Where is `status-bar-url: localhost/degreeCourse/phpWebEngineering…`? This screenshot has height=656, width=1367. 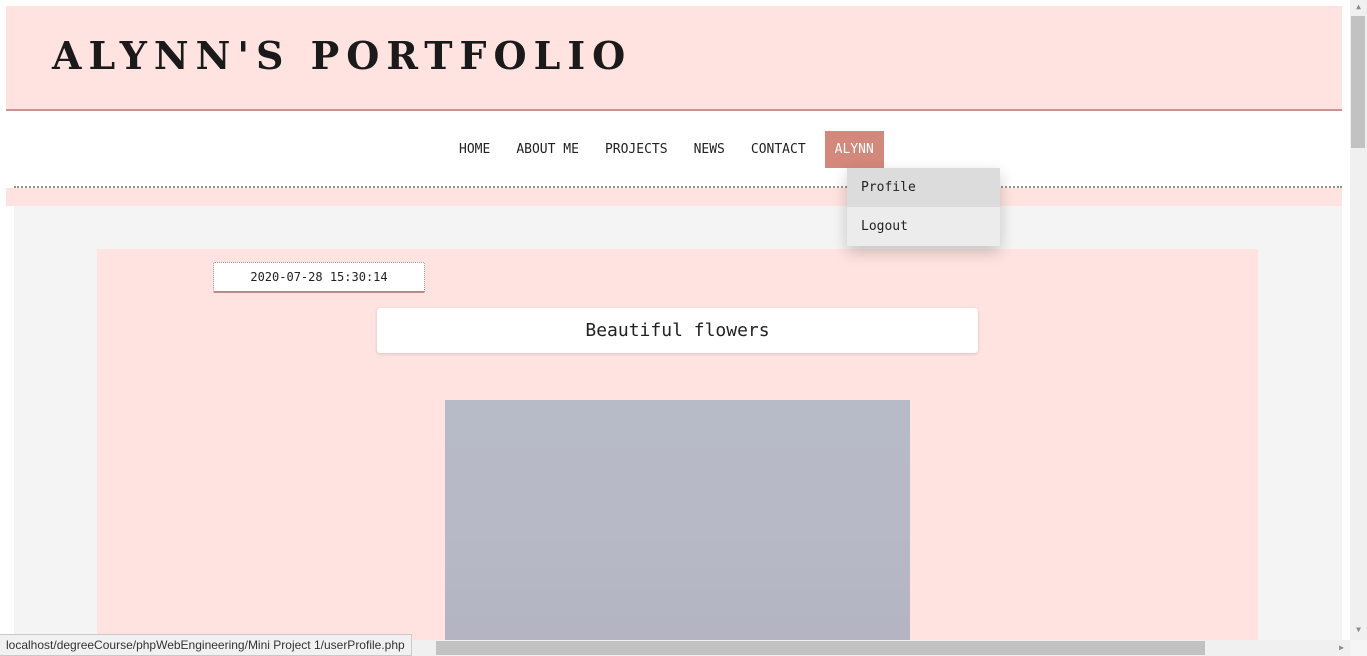 status-bar-url: localhost/degreeCourse/phpWebEngineering… is located at coordinates (206, 645).